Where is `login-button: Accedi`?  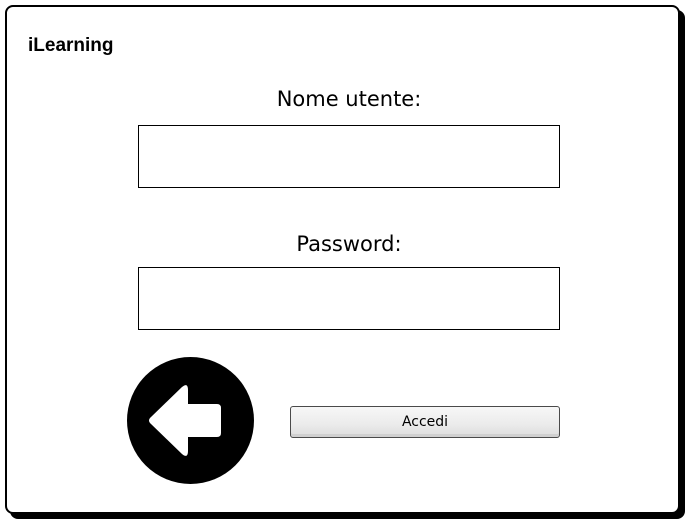 login-button: Accedi is located at coordinates (425, 422).